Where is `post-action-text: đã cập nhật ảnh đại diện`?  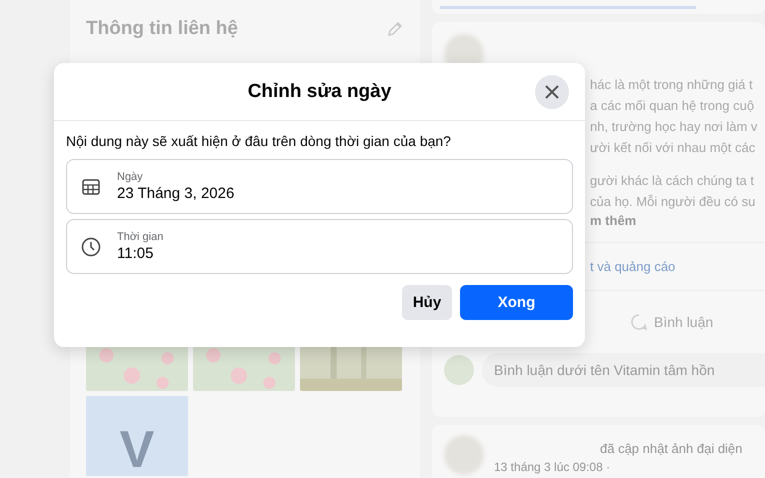 post-action-text: đã cập nhật ảnh đại diện is located at coordinates (671, 448).